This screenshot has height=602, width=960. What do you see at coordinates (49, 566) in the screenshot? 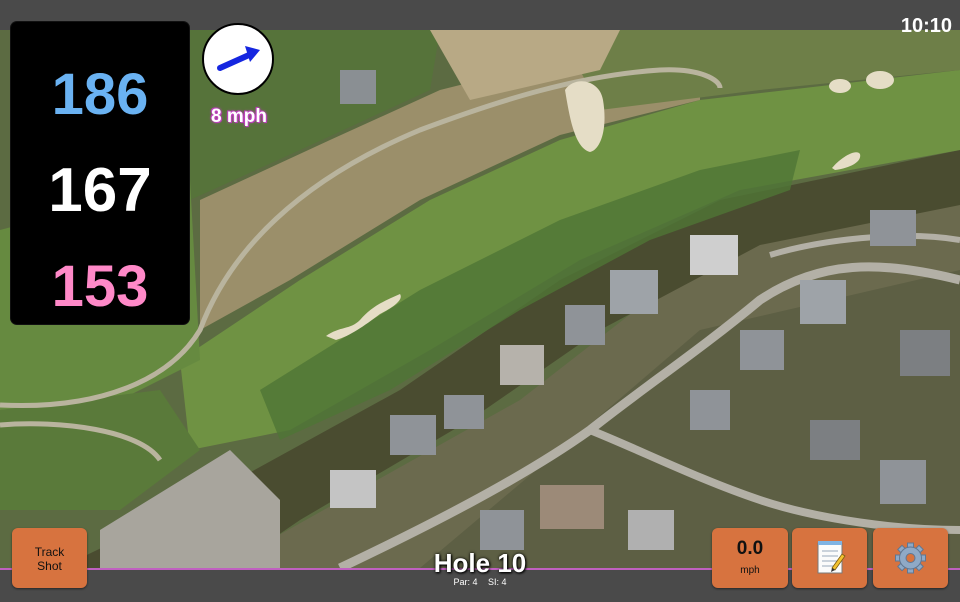
I see `track-shot-label-line2: Shot` at bounding box center [49, 566].